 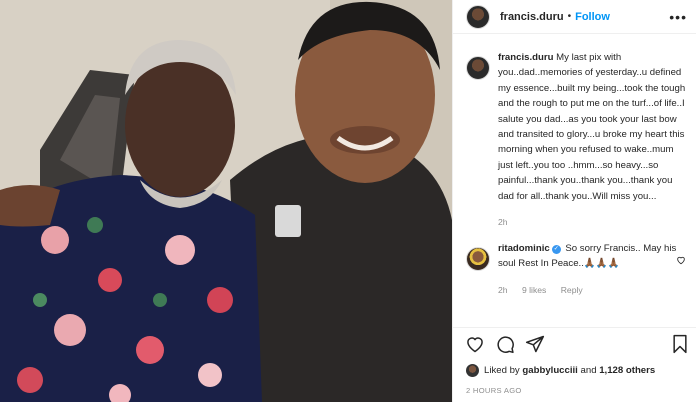 What do you see at coordinates (593, 222) in the screenshot?
I see `caption-meta: 2h` at bounding box center [593, 222].